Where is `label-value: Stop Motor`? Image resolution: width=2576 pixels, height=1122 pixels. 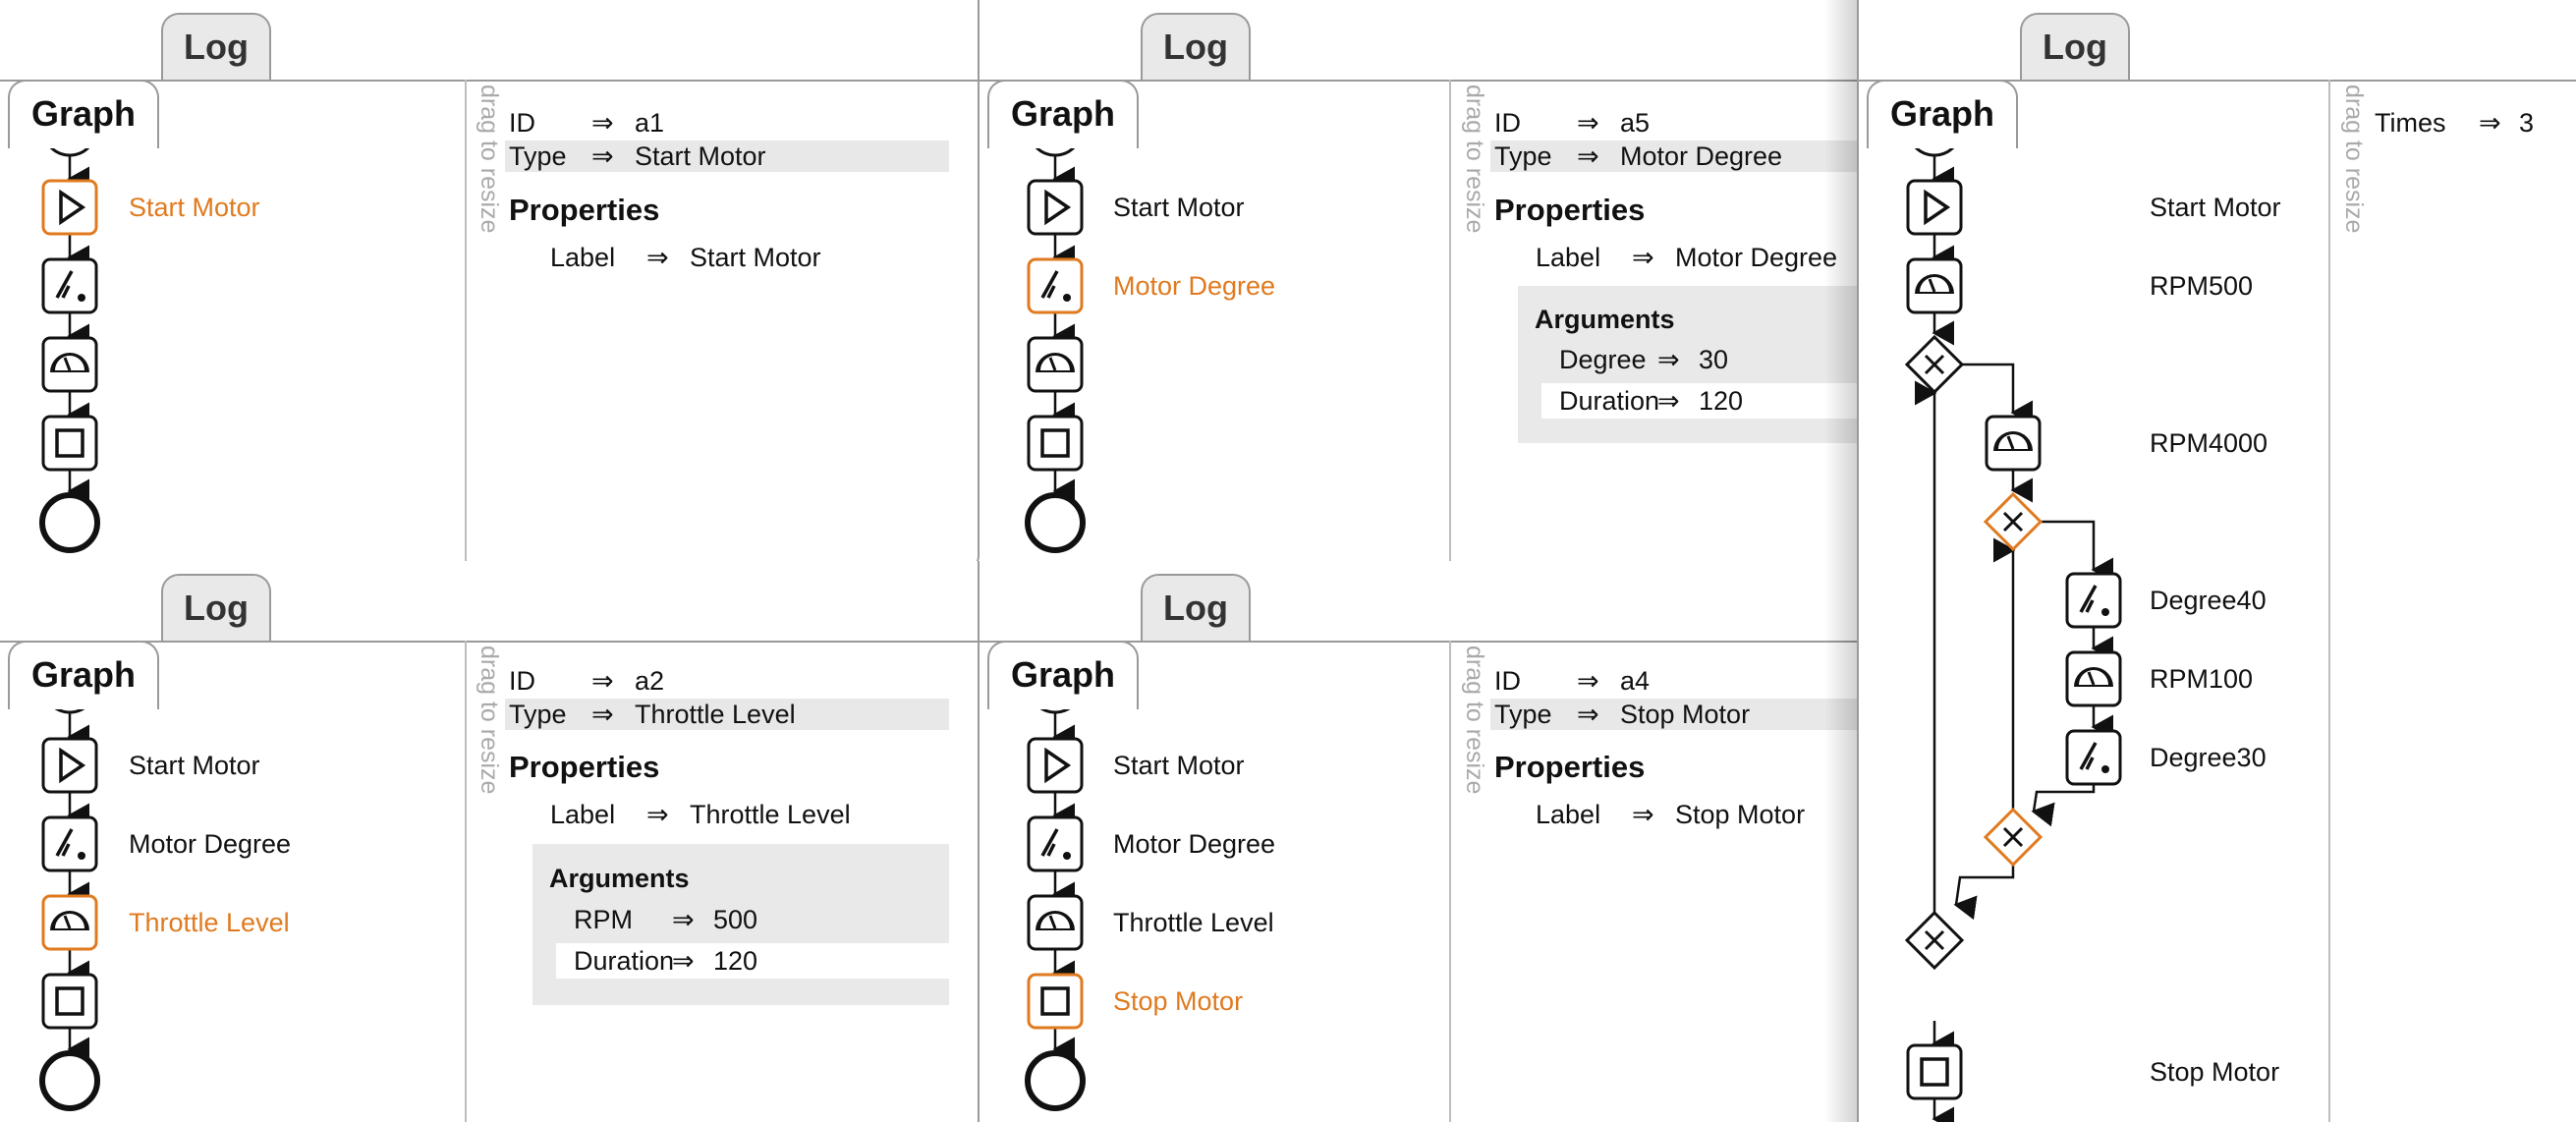
label-value: Stop Motor is located at coordinates (1740, 814).